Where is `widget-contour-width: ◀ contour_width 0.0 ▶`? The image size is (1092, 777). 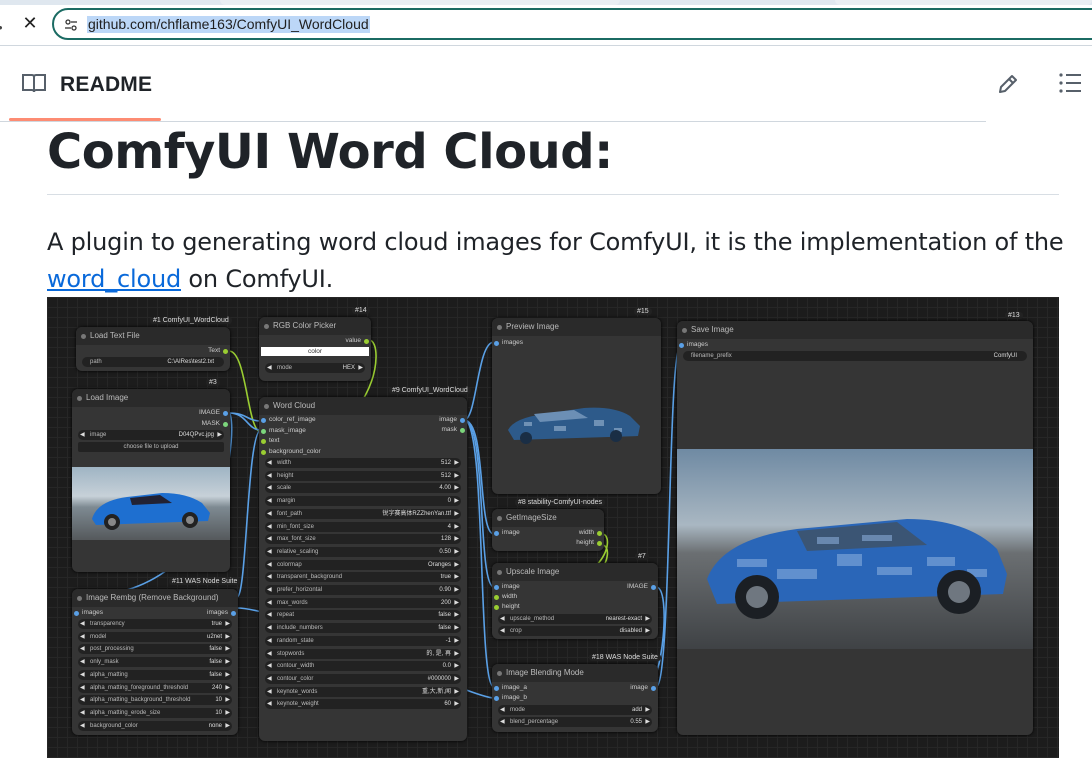
widget-contour-width: ◀ contour_width 0.0 ▶ is located at coordinates (363, 666).